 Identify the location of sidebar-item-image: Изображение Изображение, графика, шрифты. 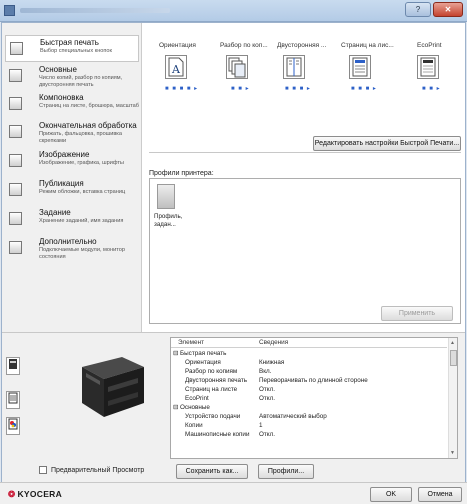
(72, 161).